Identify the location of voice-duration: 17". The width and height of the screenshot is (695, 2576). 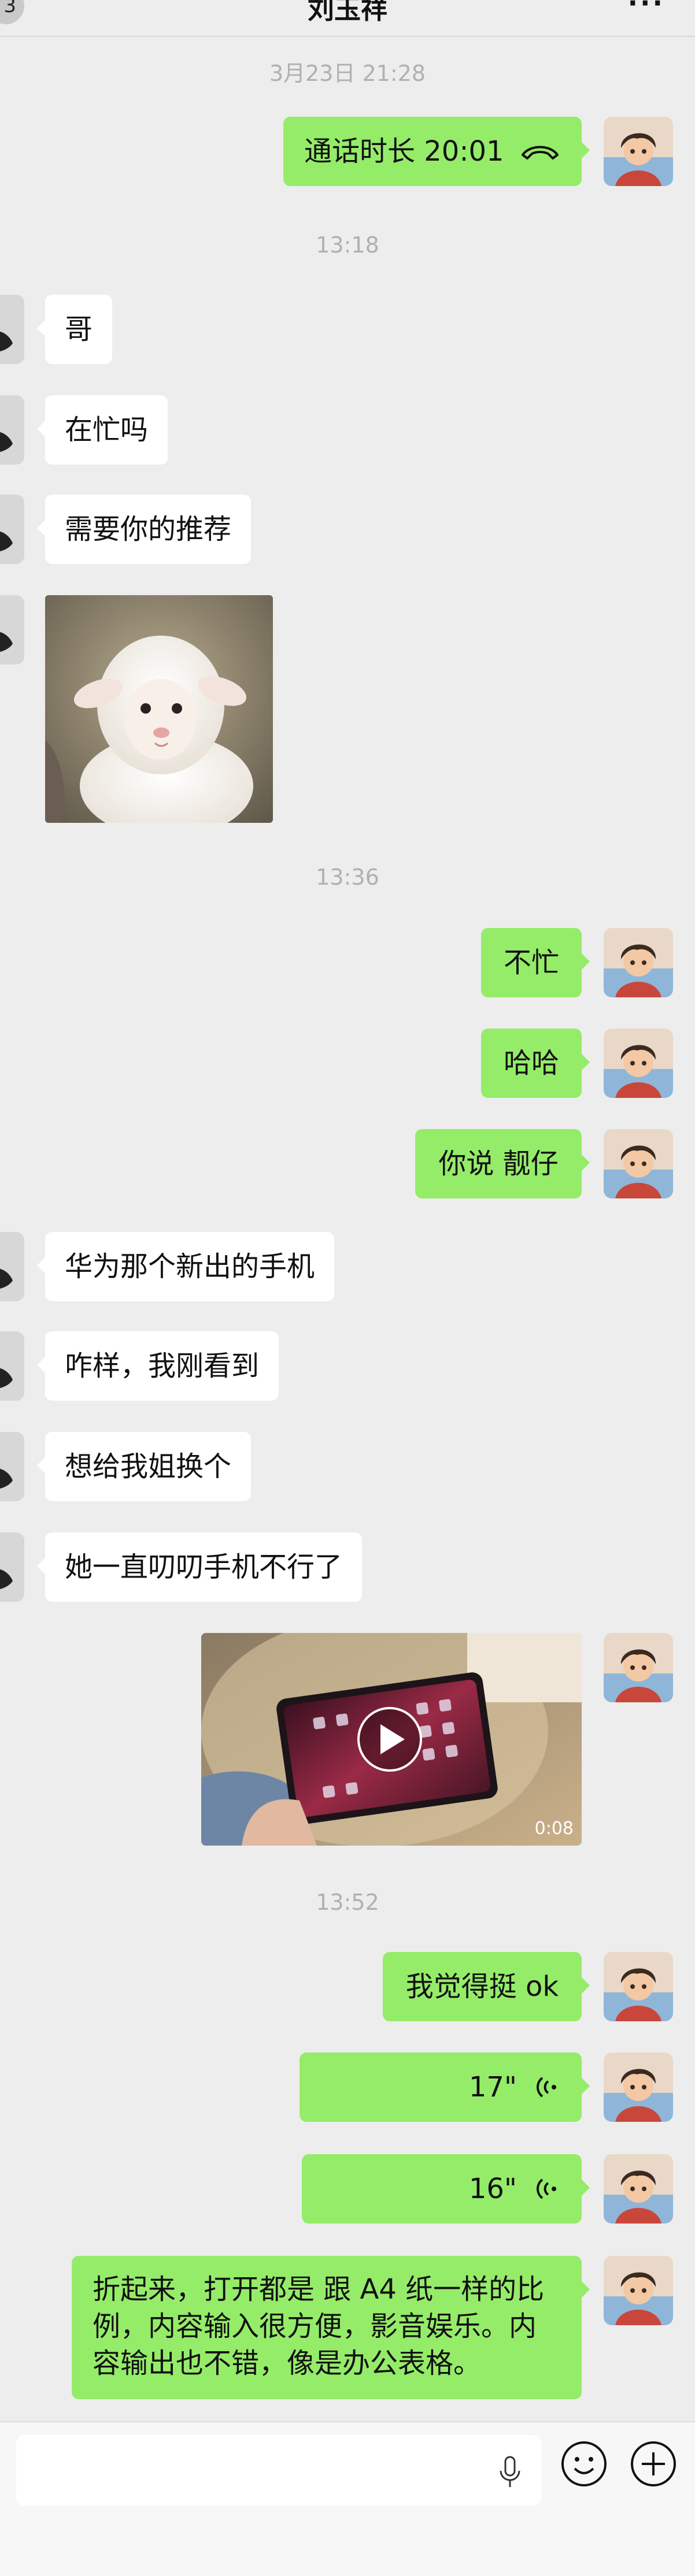
(492, 2087).